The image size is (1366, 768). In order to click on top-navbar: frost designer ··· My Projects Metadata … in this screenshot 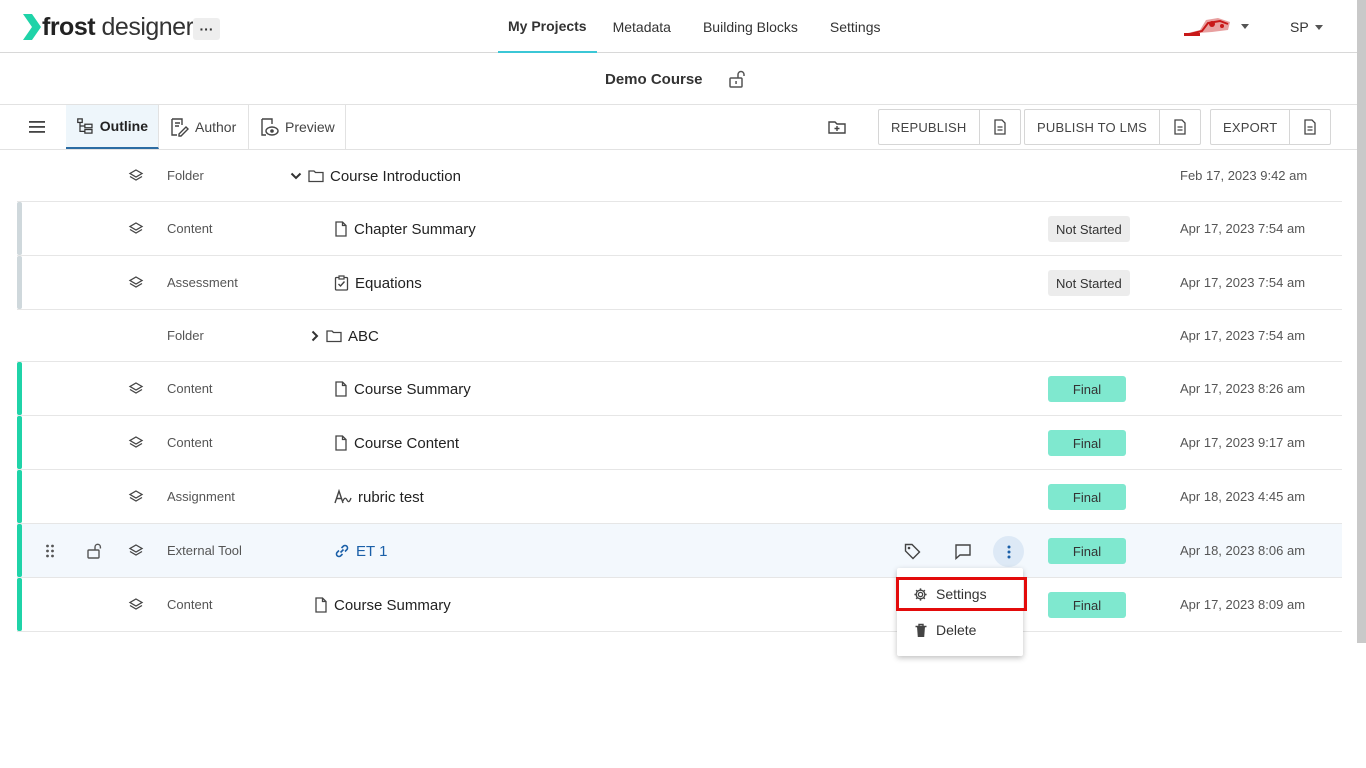, I will do `click(683, 26)`.